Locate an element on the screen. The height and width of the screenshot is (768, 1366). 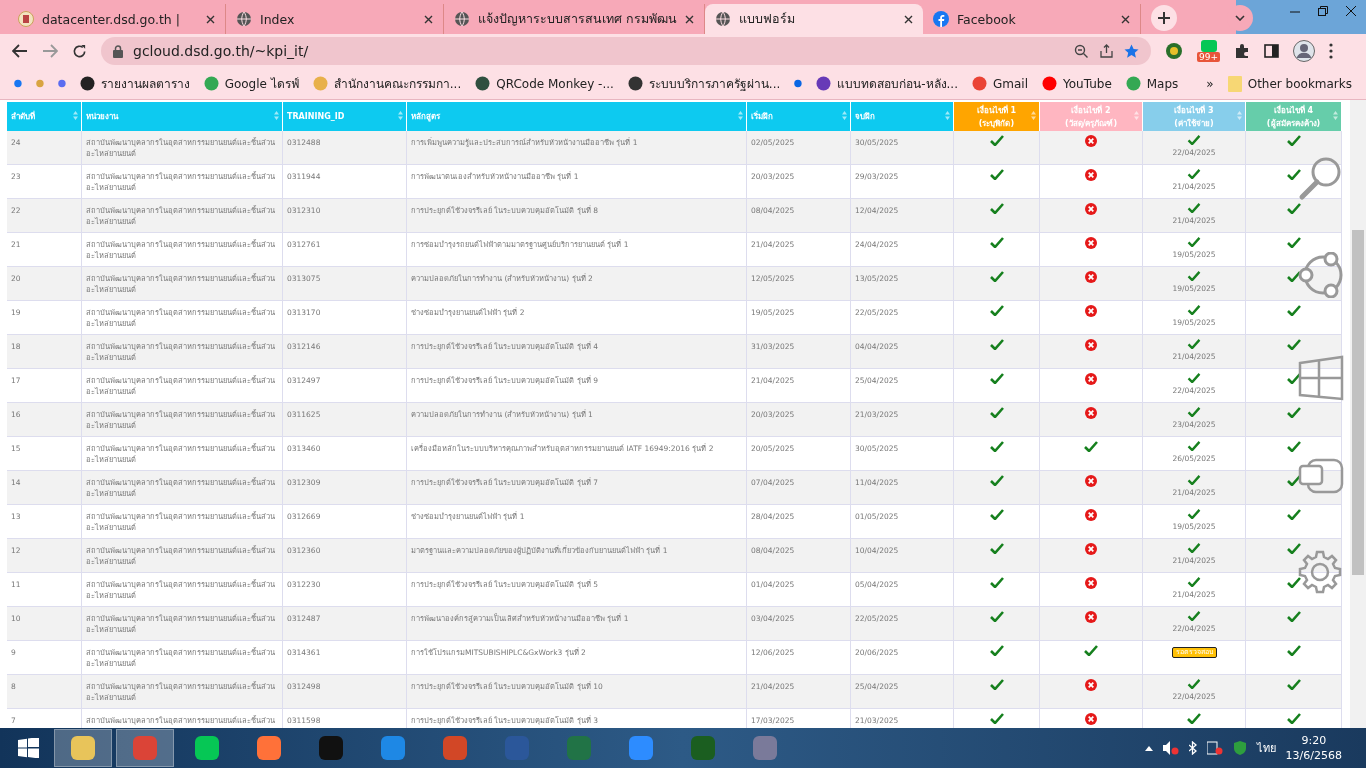
more-bookmarks-button: » is located at coordinates (1210, 83).